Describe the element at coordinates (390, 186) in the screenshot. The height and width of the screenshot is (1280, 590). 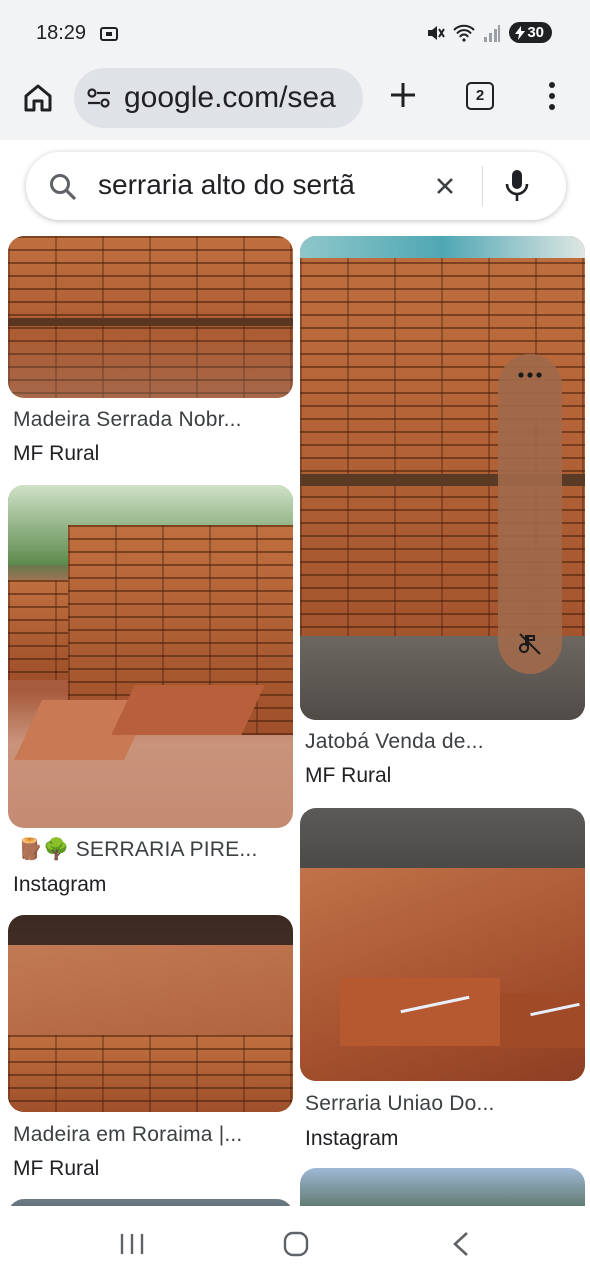
I see `search-text-fade` at that location.